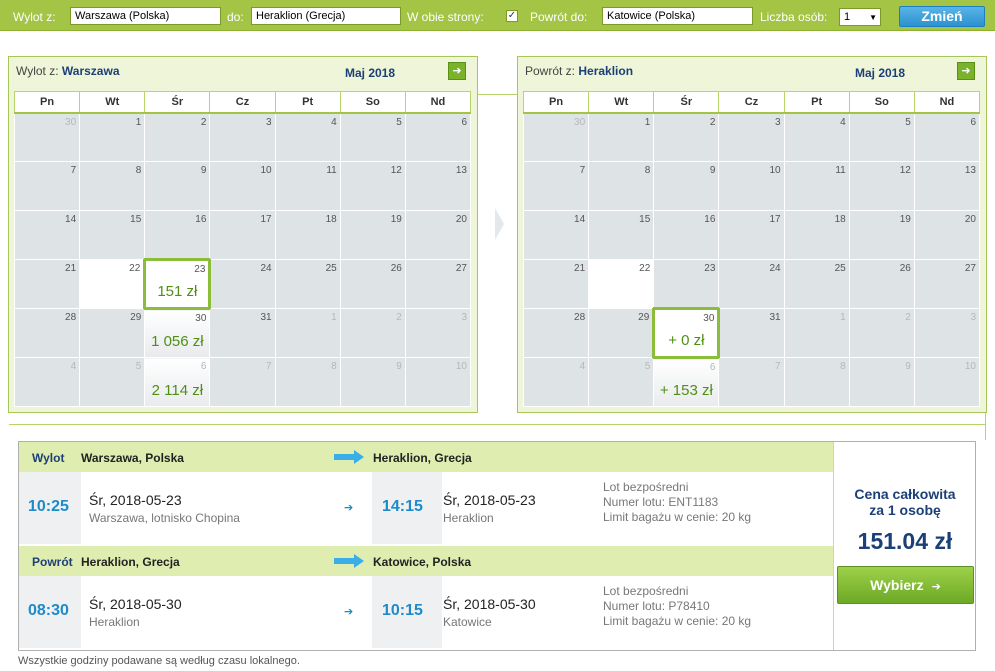 The width and height of the screenshot is (995, 671). Describe the element at coordinates (235, 17) in the screenshot. I see `to-label: do:` at that location.